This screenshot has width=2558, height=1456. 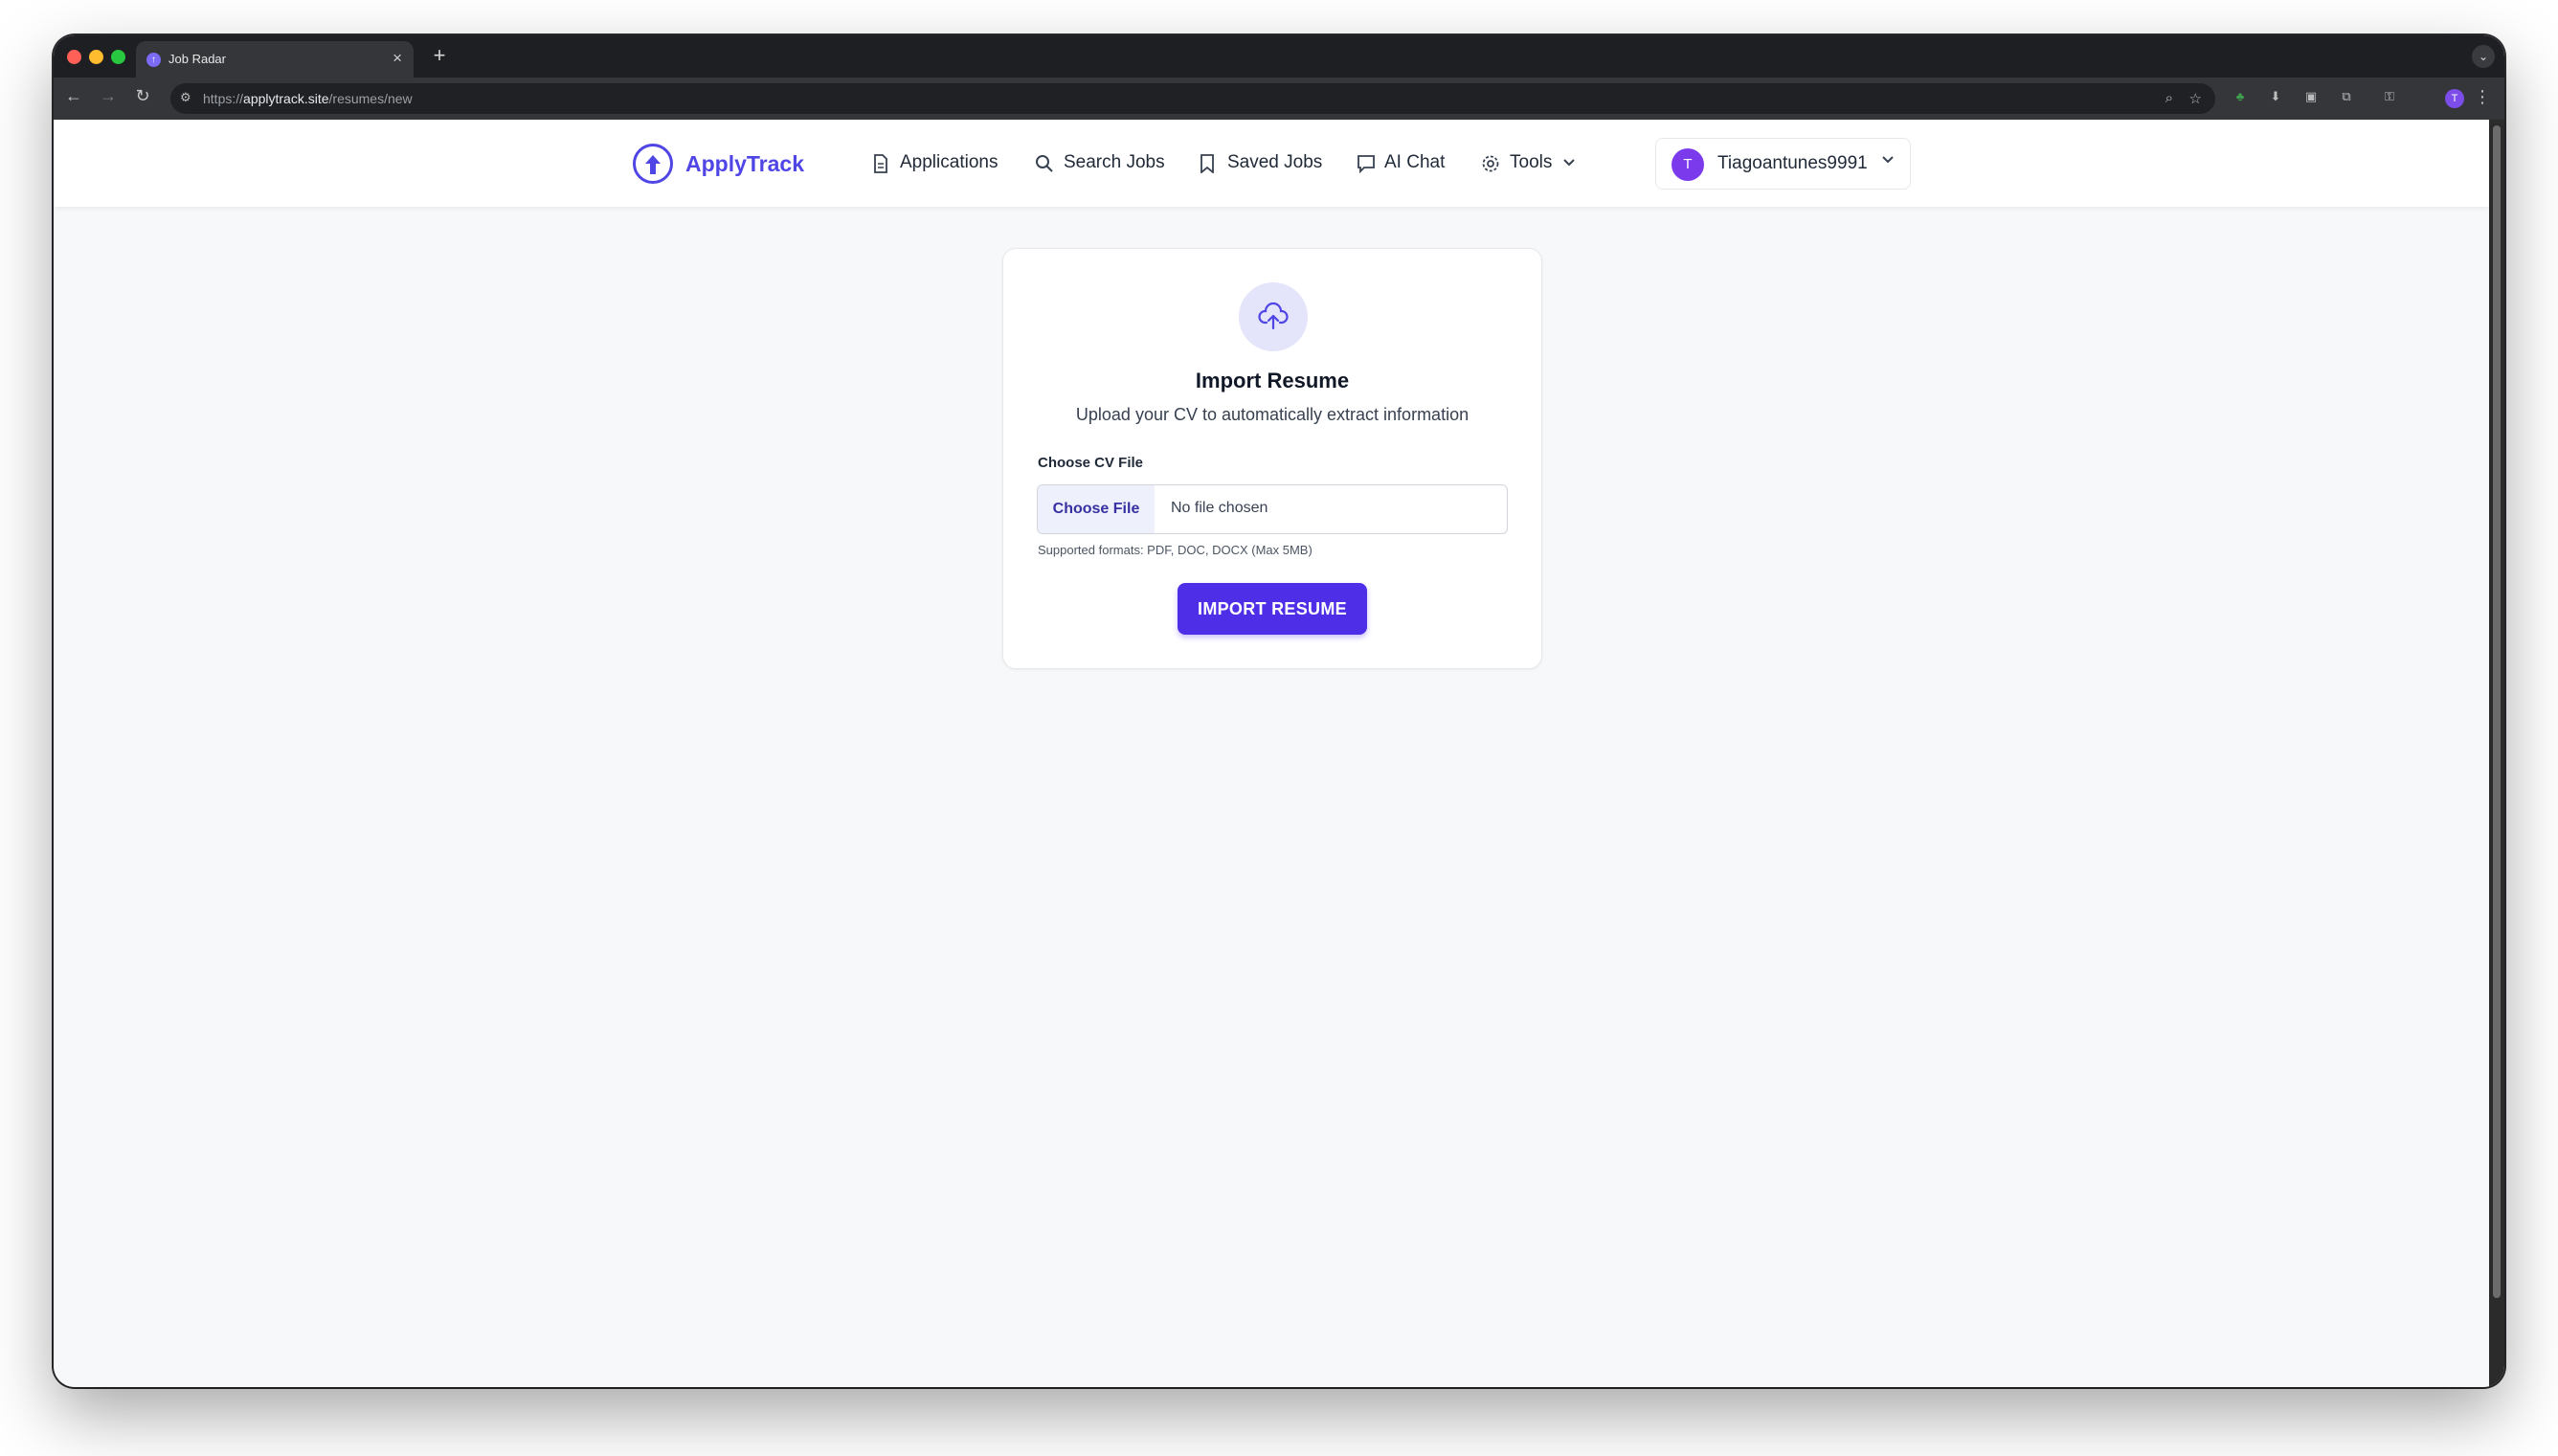 I want to click on extension-icon: ♣, so click(x=2240, y=98).